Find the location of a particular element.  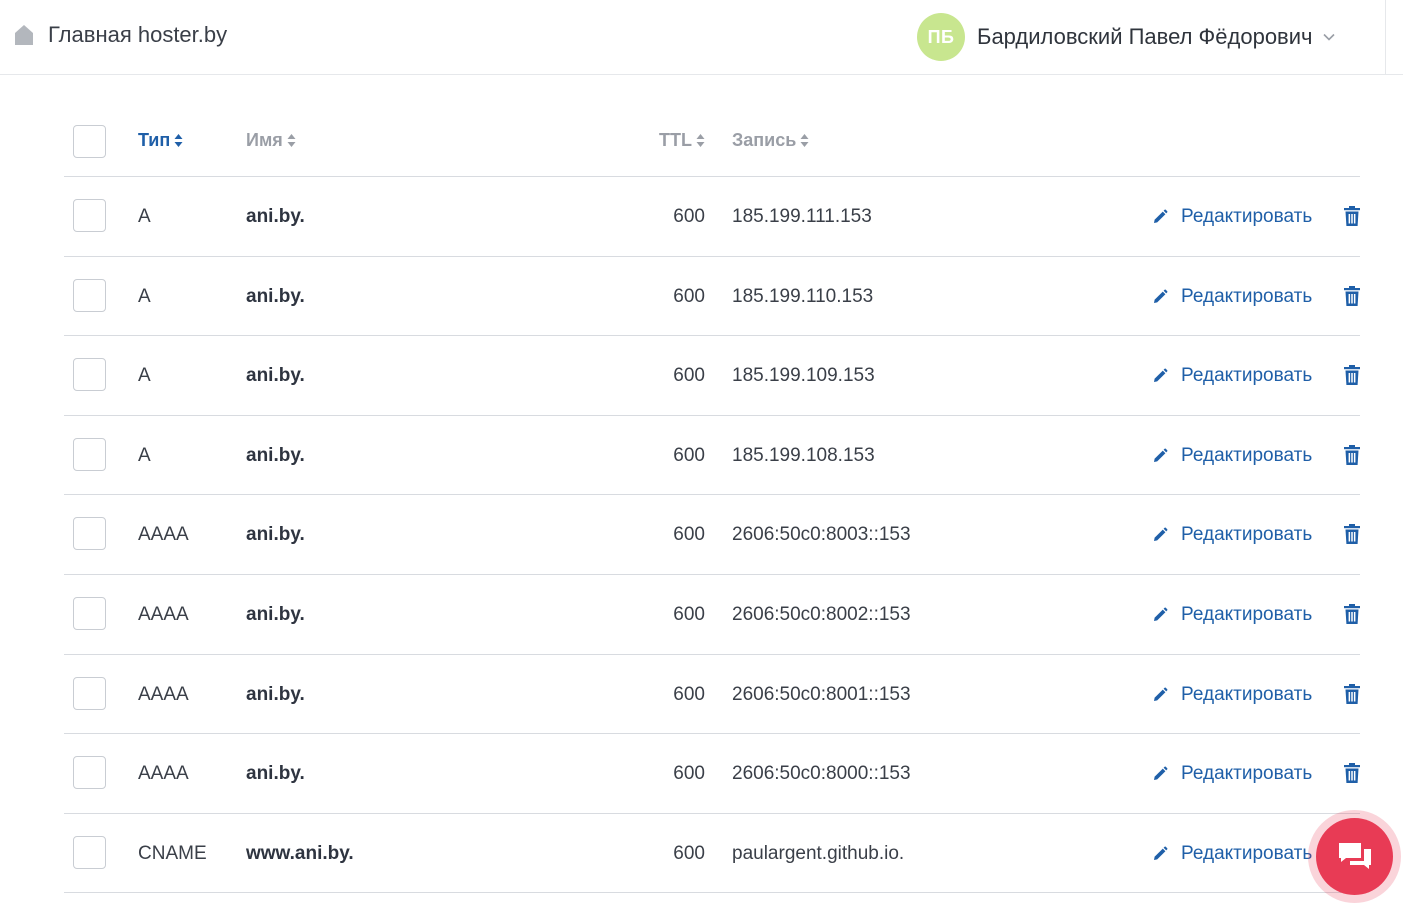

record-value: paulargent.github.io. is located at coordinates (818, 853).